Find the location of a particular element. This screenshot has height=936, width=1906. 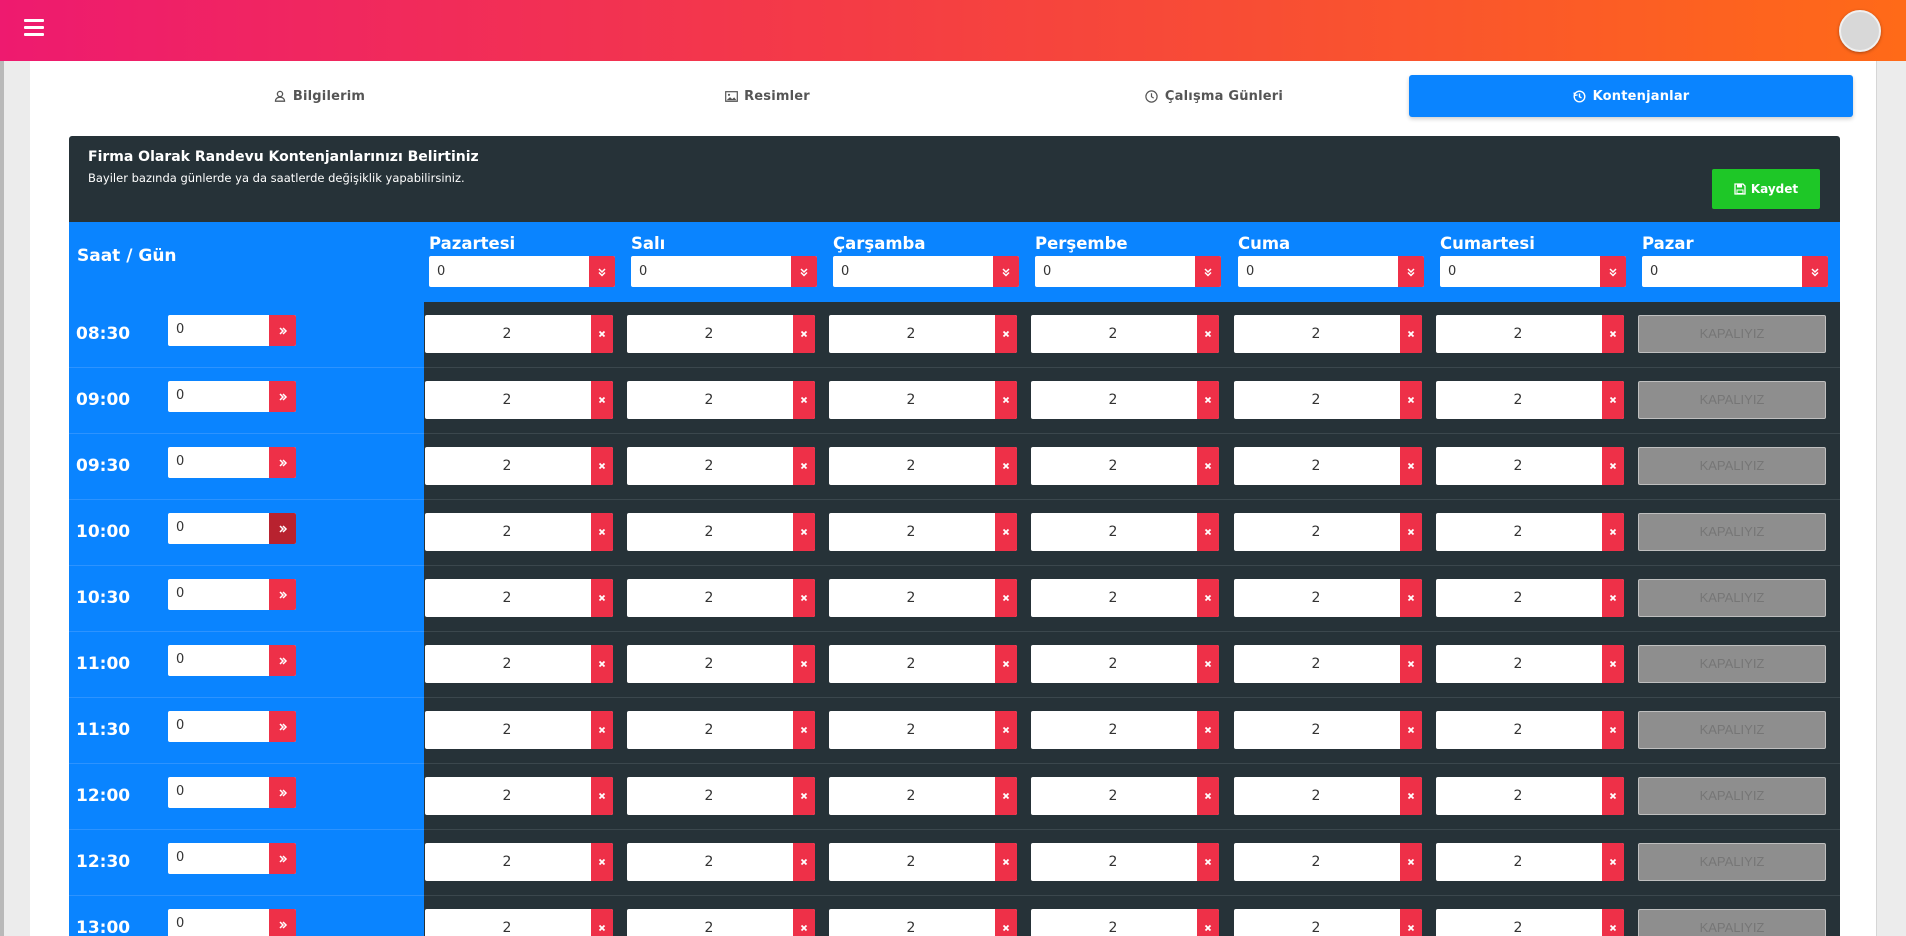

avatar is located at coordinates (1860, 31).